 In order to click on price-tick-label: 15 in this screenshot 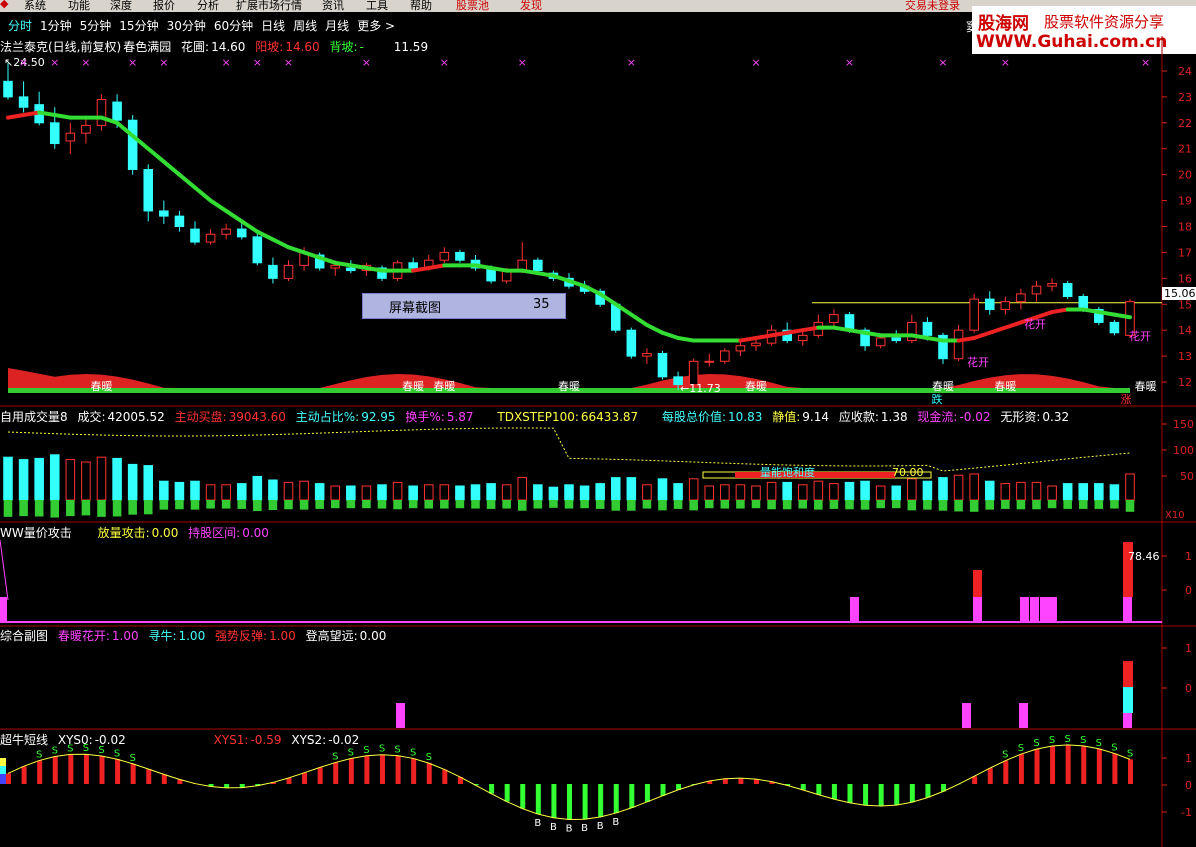, I will do `click(1185, 304)`.